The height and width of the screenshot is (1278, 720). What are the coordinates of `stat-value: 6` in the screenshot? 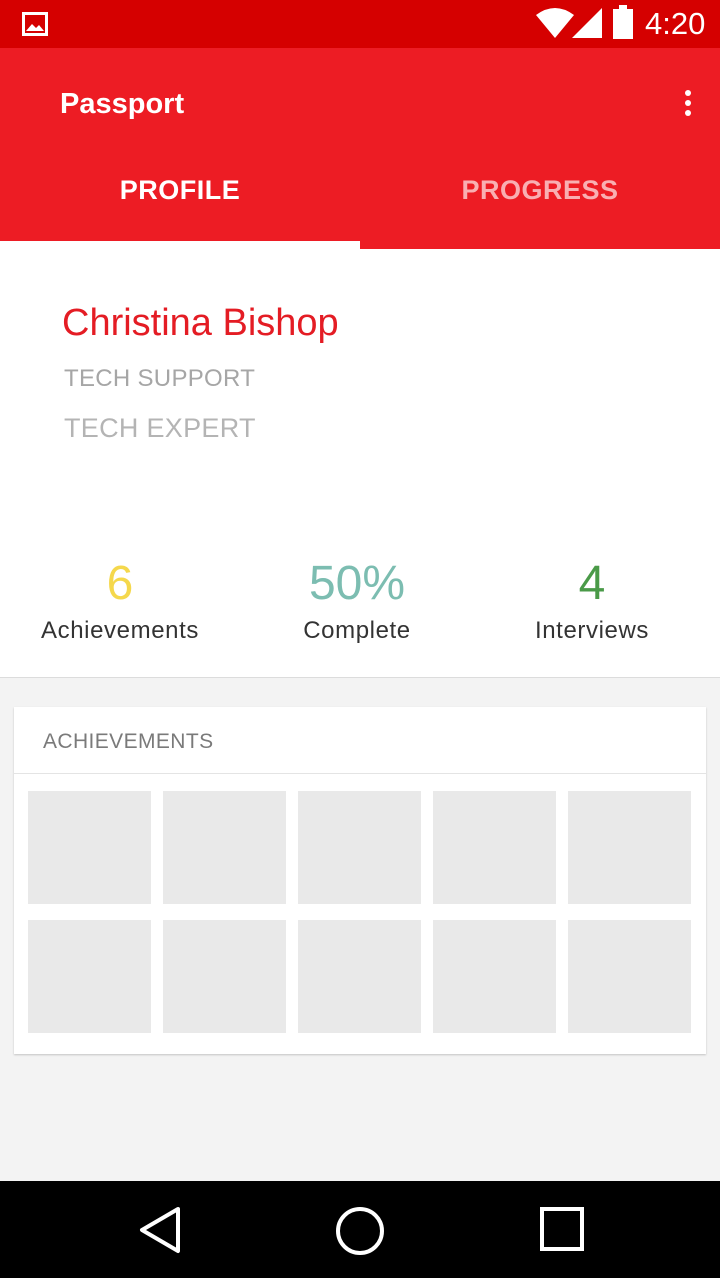 It's located at (120, 583).